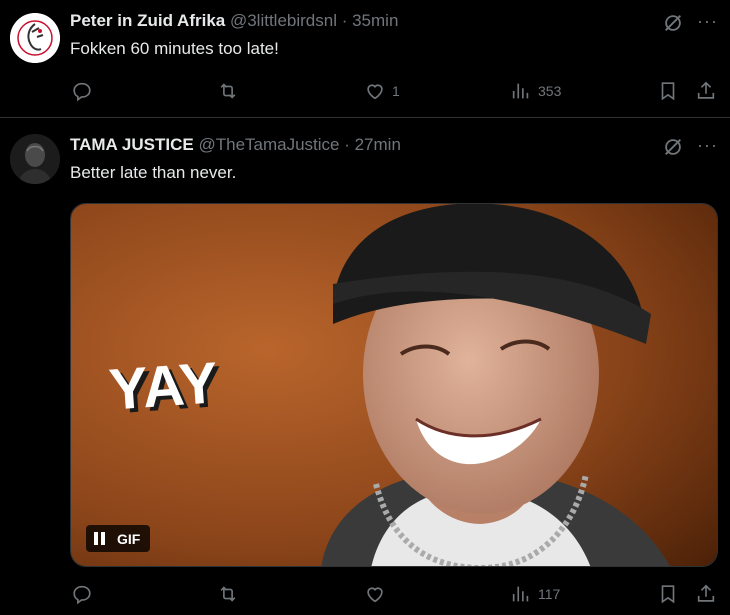  I want to click on views-button: 117, so click(535, 594).